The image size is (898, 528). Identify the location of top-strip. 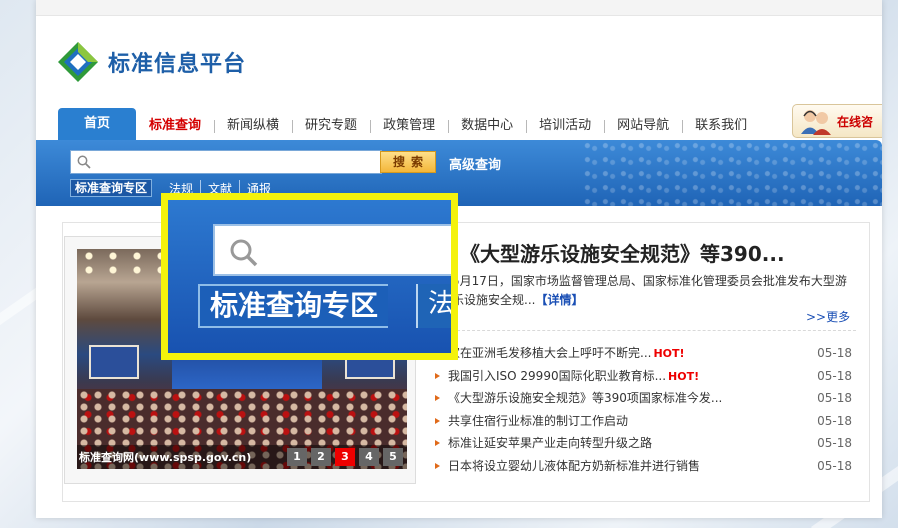
(459, 8).